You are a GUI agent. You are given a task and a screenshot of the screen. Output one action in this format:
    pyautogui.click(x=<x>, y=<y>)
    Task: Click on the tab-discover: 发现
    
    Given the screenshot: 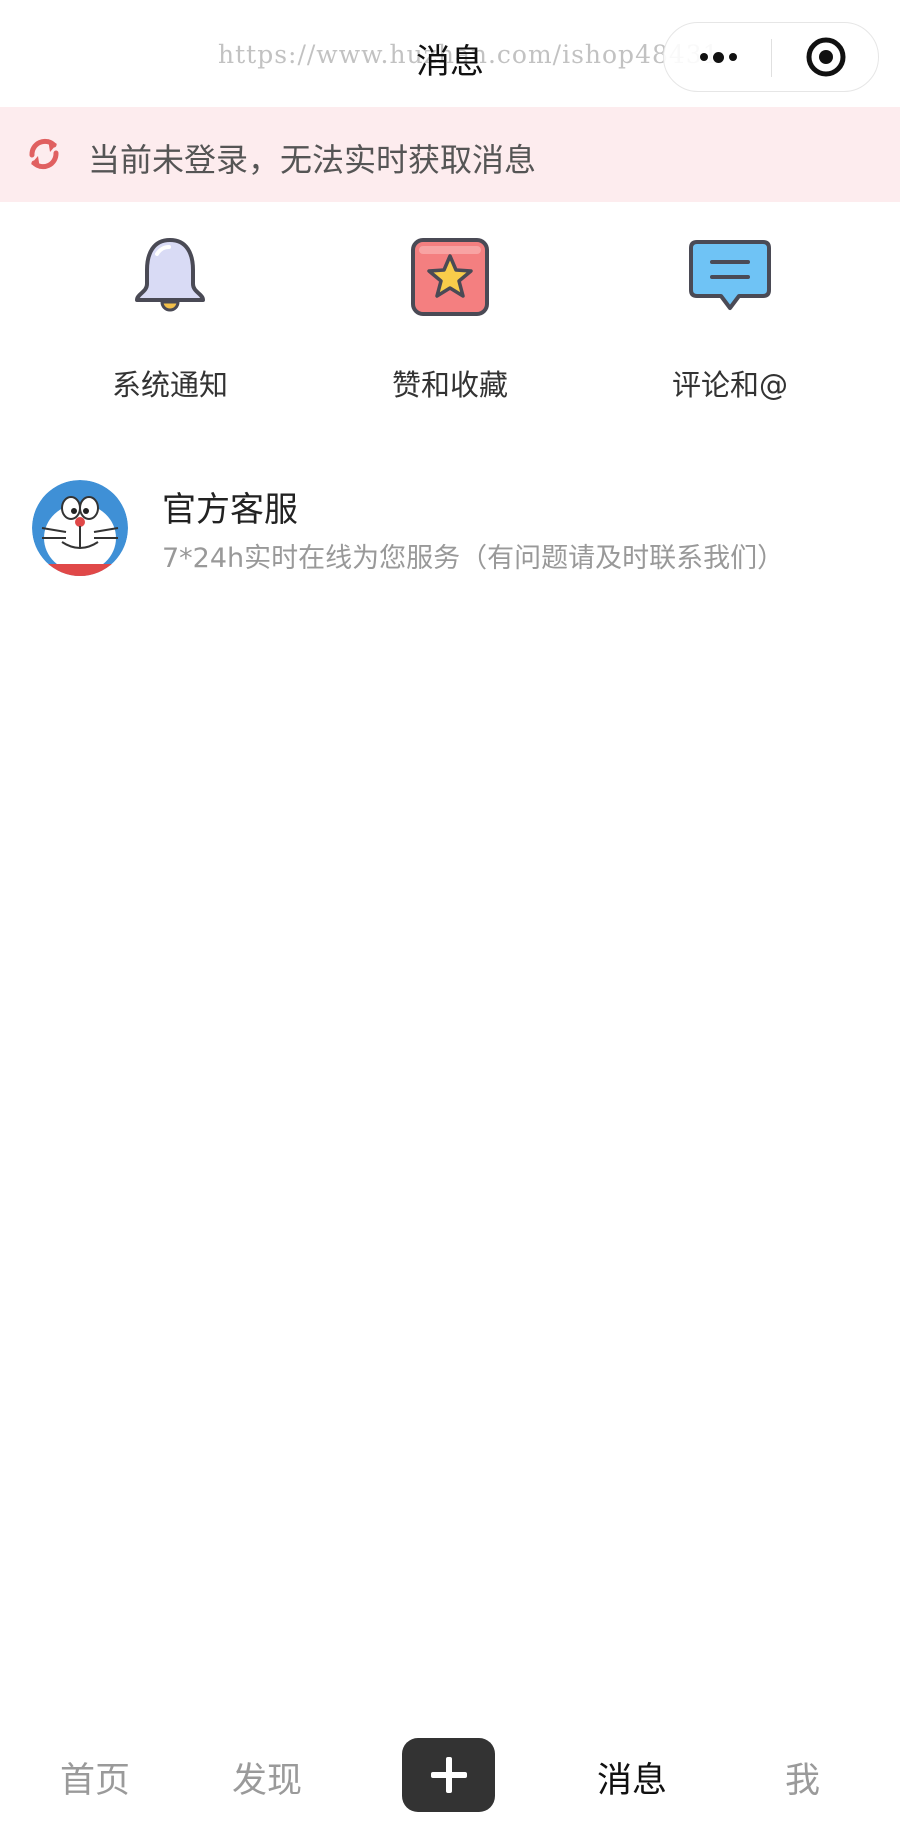 What is the action you would take?
    pyautogui.click(x=267, y=1777)
    